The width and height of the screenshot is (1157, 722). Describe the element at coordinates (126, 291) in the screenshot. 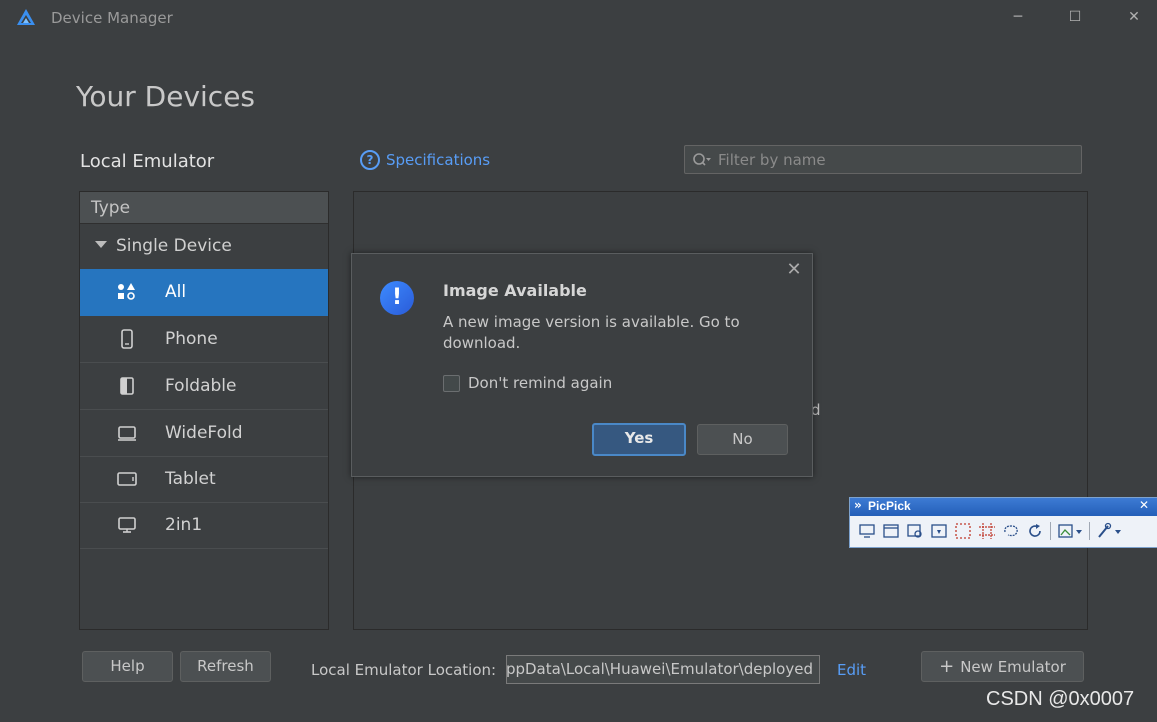

I see `apps-grid-icon` at that location.